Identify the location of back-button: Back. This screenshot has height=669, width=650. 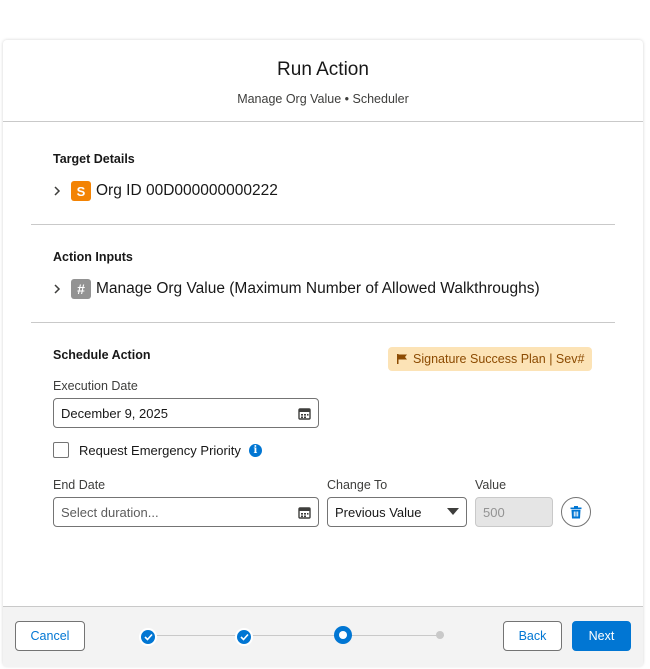
(532, 636).